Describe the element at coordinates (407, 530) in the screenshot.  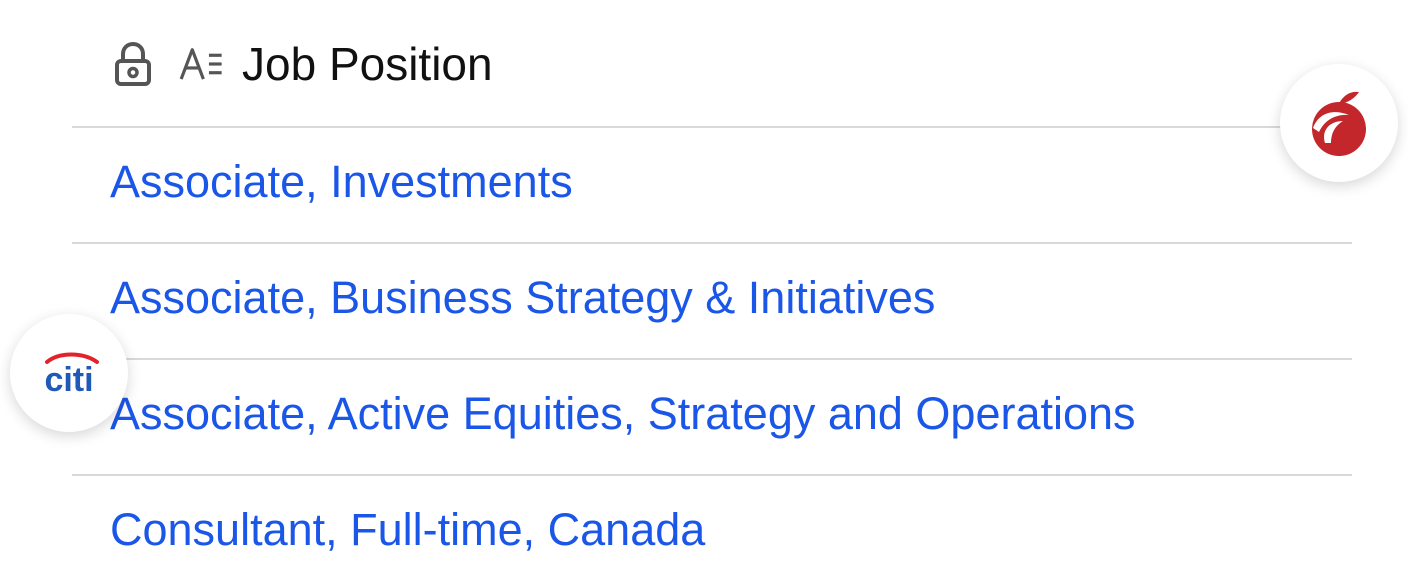
I see `job-position-link: Consultant, Full-time, Canada` at that location.